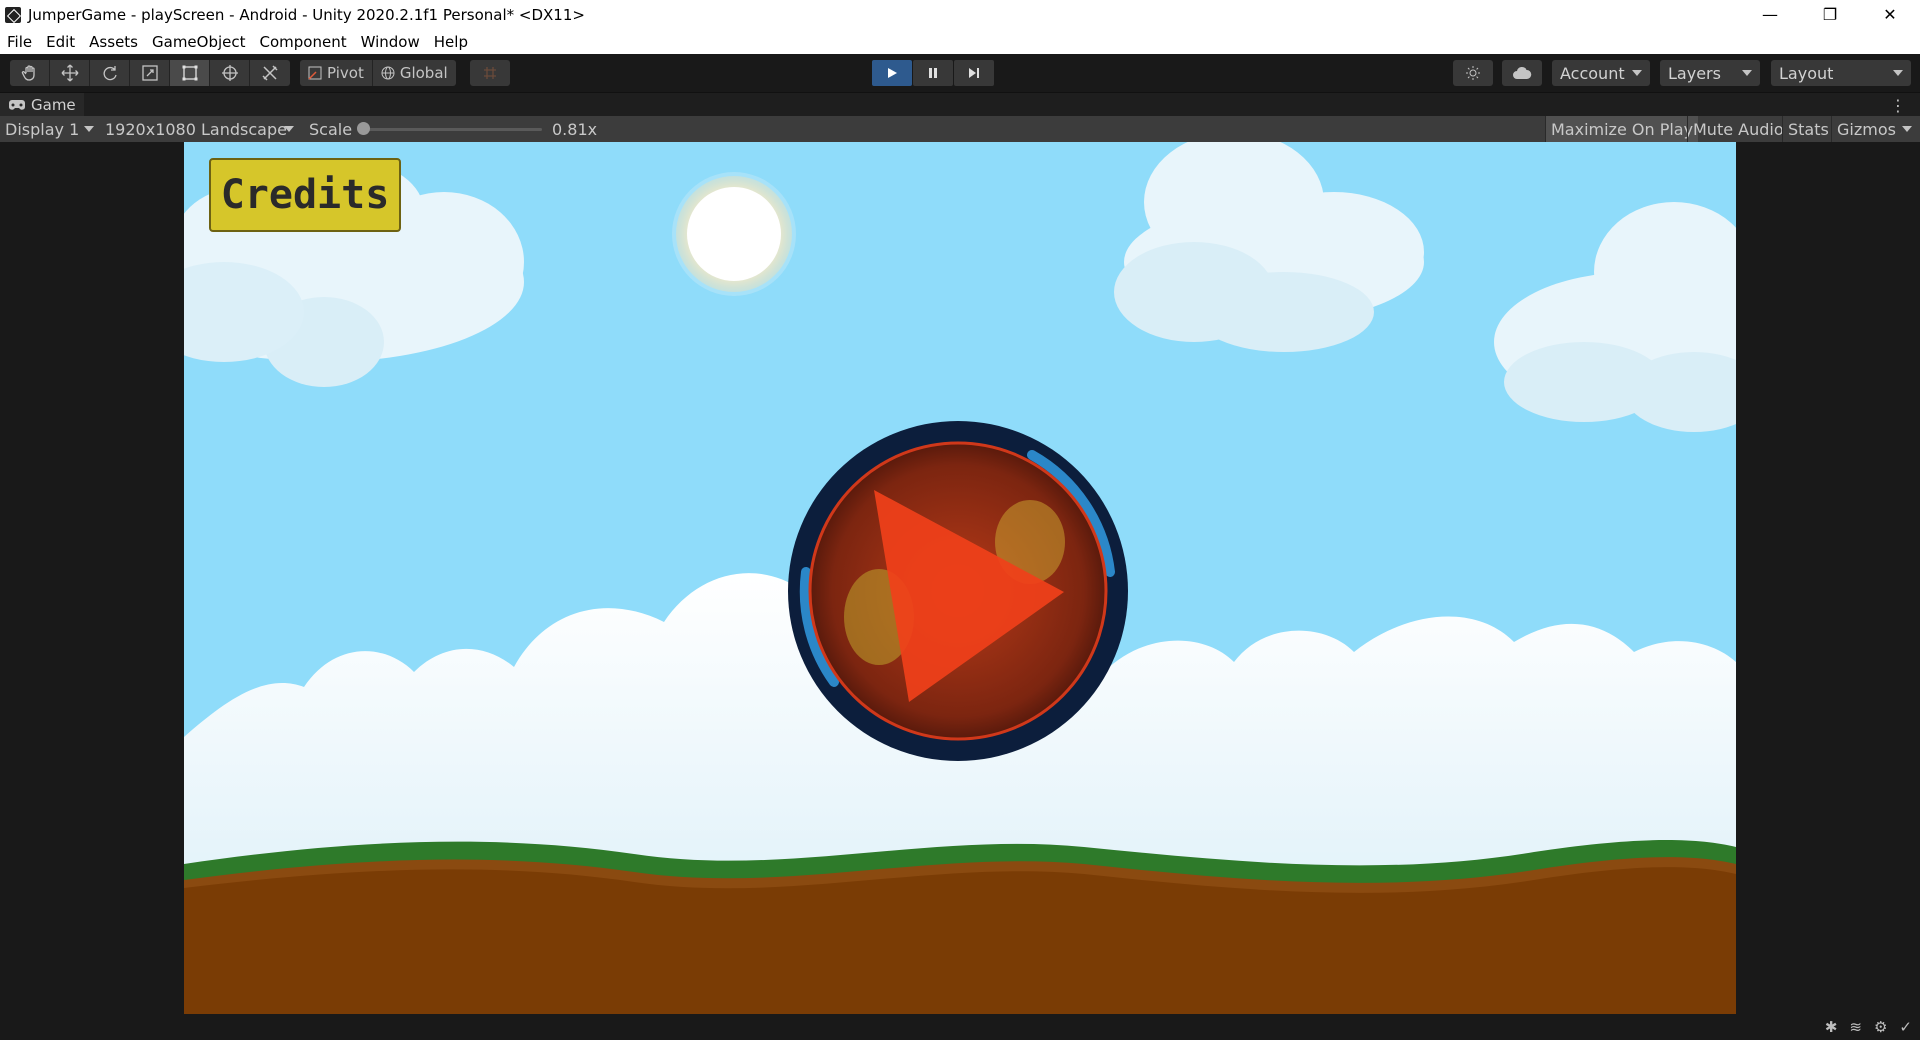 This screenshot has width=1920, height=1040. What do you see at coordinates (17, 105) in the screenshot?
I see `gamepad-icon` at bounding box center [17, 105].